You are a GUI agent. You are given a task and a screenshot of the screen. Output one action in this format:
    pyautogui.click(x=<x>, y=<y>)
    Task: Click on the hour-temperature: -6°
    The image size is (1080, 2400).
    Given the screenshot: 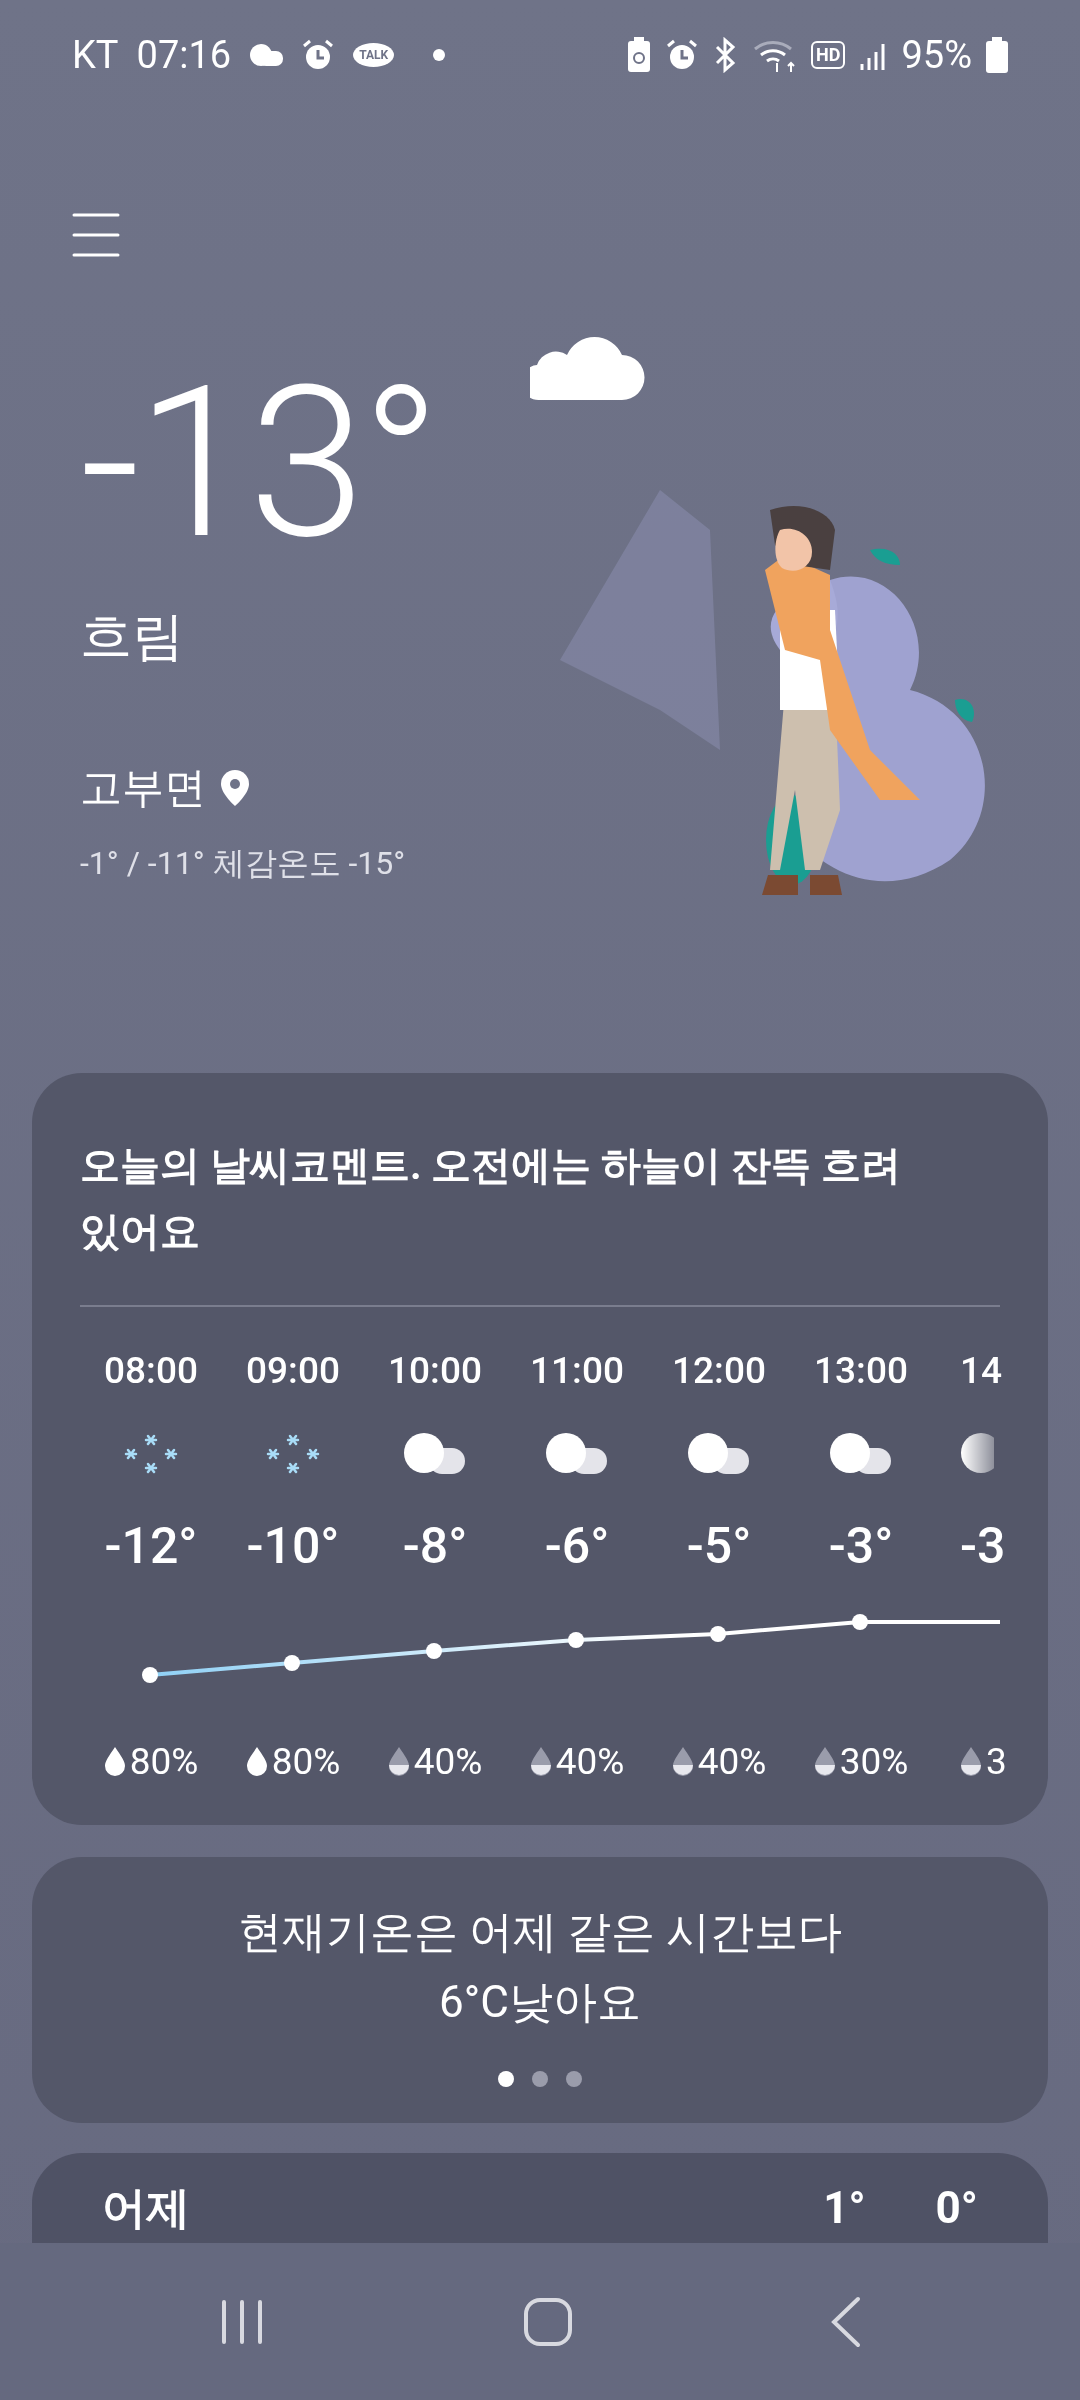 What is the action you would take?
    pyautogui.click(x=577, y=1546)
    